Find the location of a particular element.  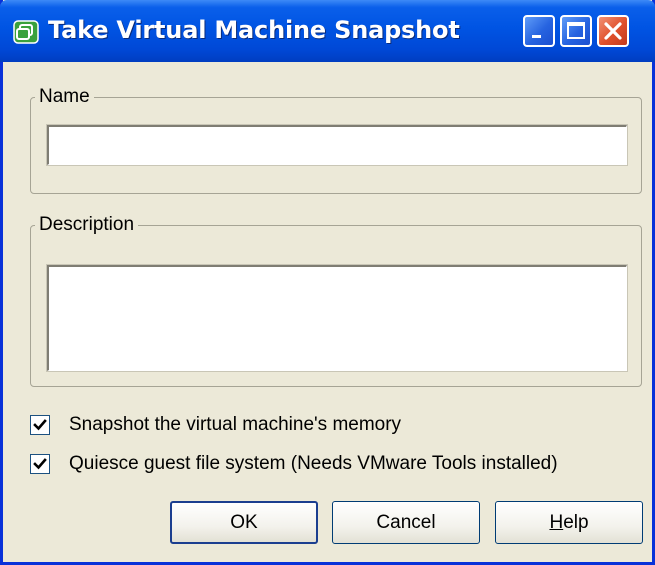

help-label-rest: elp is located at coordinates (576, 522).